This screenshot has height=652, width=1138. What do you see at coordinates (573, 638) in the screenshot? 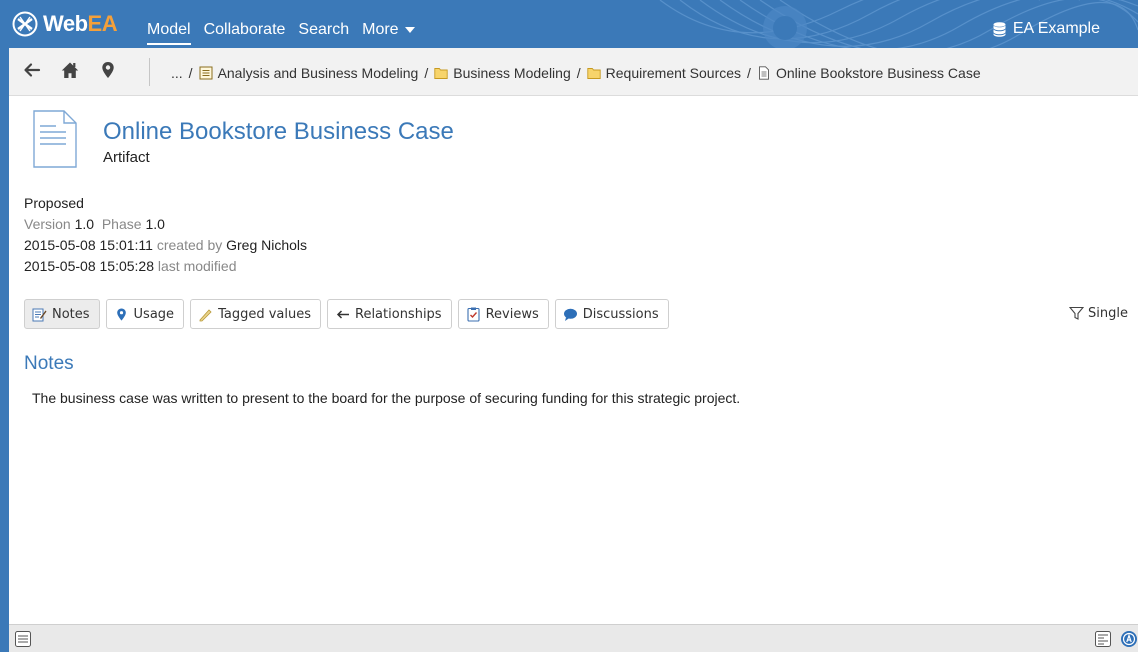
I see `status-bar` at bounding box center [573, 638].